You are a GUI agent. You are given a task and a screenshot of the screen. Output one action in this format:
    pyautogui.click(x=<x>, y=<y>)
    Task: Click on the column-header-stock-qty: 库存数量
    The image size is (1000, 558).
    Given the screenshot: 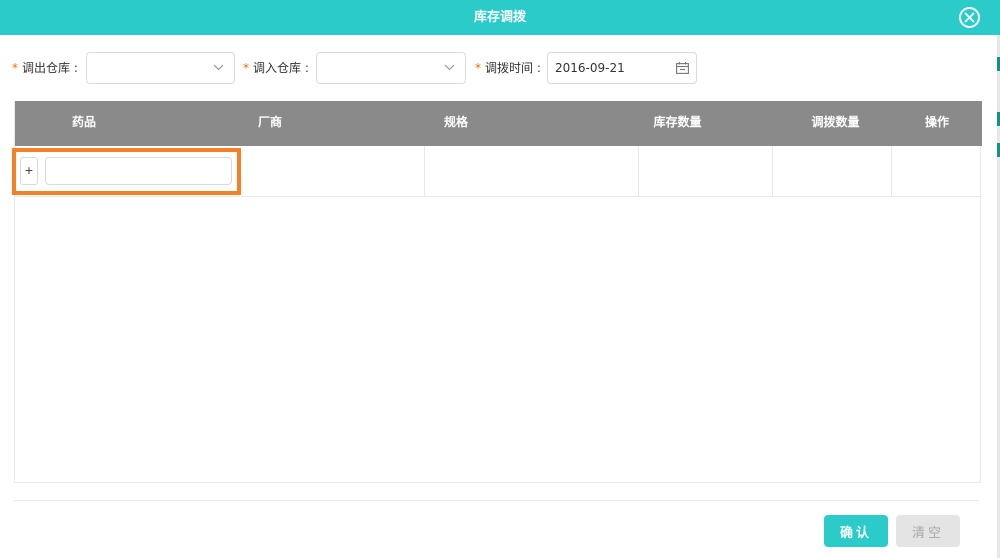 What is the action you would take?
    pyautogui.click(x=677, y=122)
    